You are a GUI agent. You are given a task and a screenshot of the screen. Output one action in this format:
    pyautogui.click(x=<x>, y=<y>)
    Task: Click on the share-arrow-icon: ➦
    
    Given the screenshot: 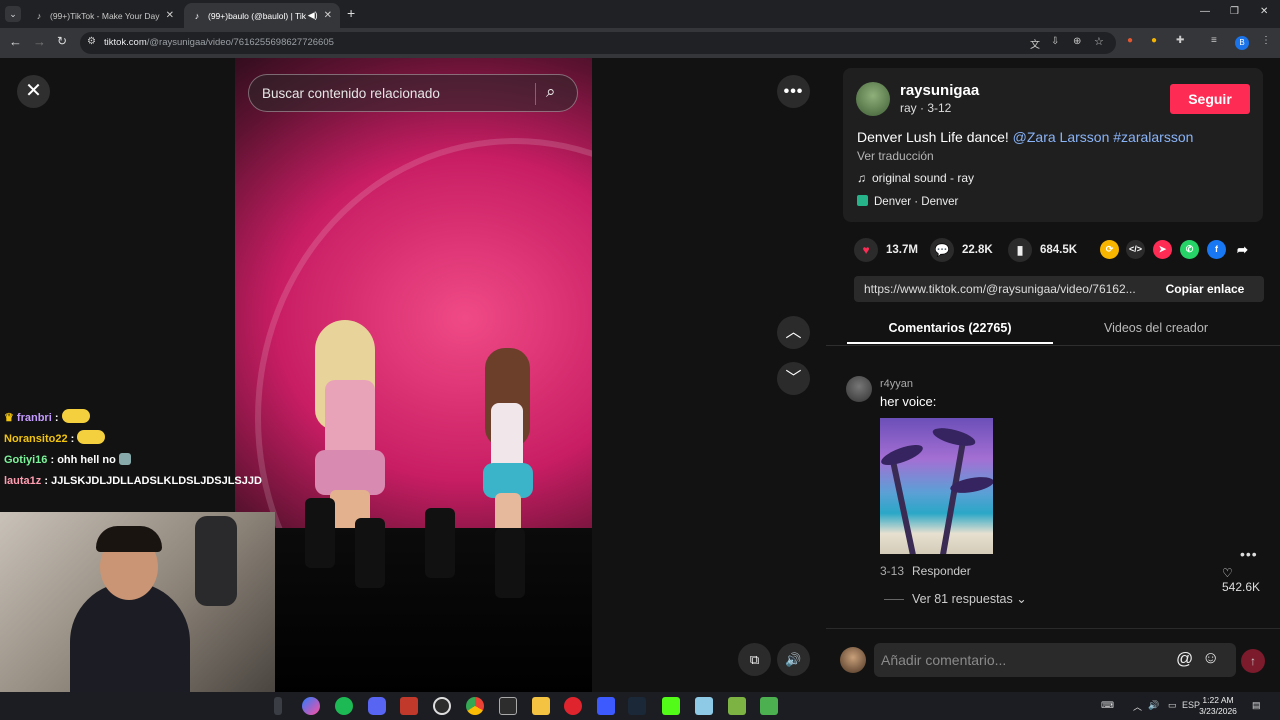 What is the action you would take?
    pyautogui.click(x=1242, y=249)
    